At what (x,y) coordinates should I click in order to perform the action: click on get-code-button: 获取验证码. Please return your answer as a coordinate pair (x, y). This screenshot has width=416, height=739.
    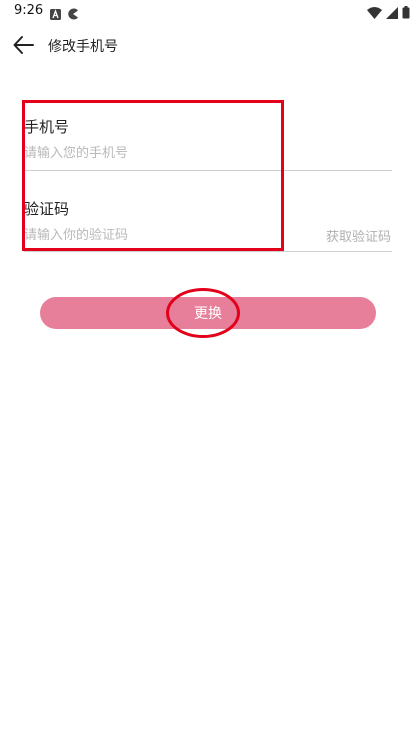
    Looking at the image, I should click on (358, 235).